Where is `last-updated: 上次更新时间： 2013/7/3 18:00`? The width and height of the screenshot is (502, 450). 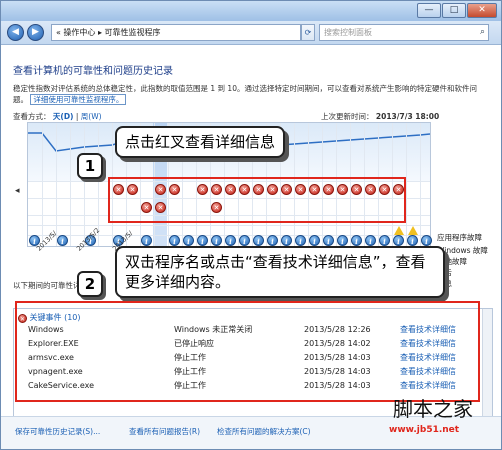
last-updated: 上次更新时间： 2013/7/3 18:00 is located at coordinates (380, 116).